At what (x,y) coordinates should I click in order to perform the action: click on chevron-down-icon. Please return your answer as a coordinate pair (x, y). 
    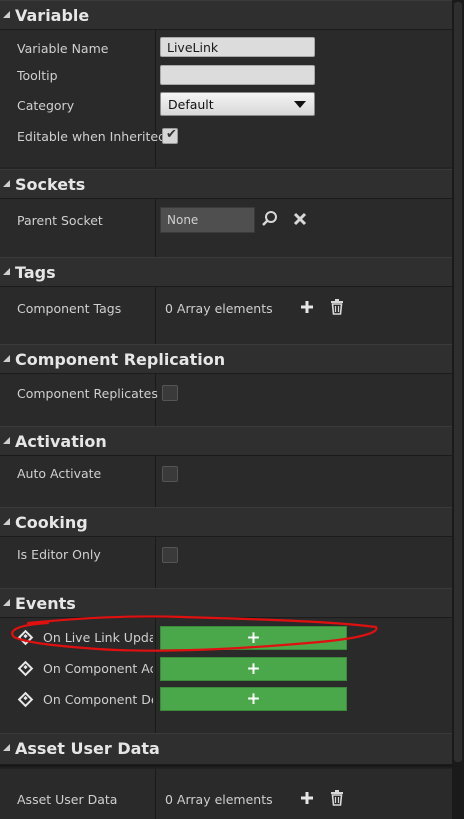
    Looking at the image, I should click on (300, 104).